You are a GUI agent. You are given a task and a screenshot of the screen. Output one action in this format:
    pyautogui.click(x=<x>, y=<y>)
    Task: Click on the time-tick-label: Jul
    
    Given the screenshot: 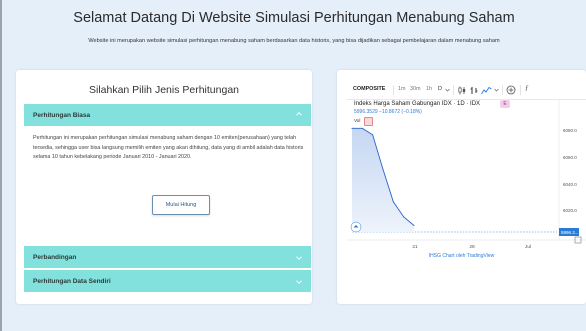 What is the action you would take?
    pyautogui.click(x=528, y=247)
    